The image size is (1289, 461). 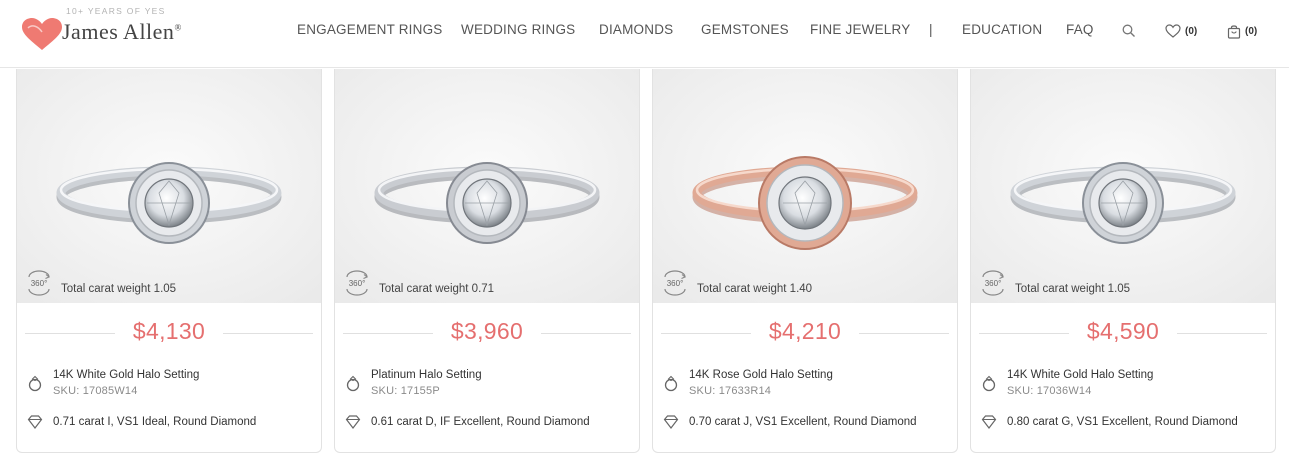 I want to click on total-carat-weight: Total carat weight 1.40, so click(x=755, y=289).